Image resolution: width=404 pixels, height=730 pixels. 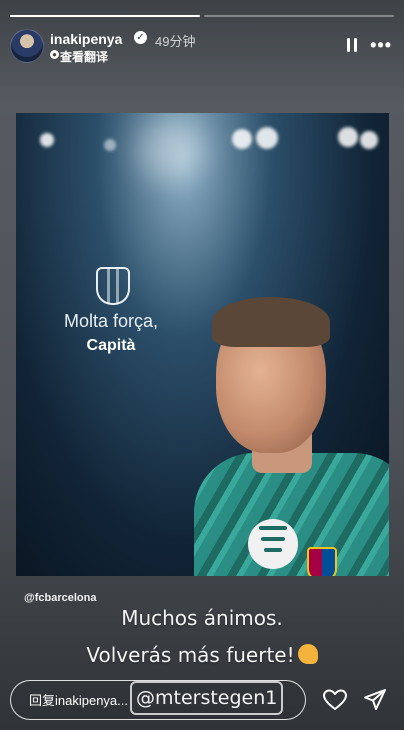 What do you see at coordinates (113, 286) in the screenshot?
I see `fc-barcelona-crest-icon` at bounding box center [113, 286].